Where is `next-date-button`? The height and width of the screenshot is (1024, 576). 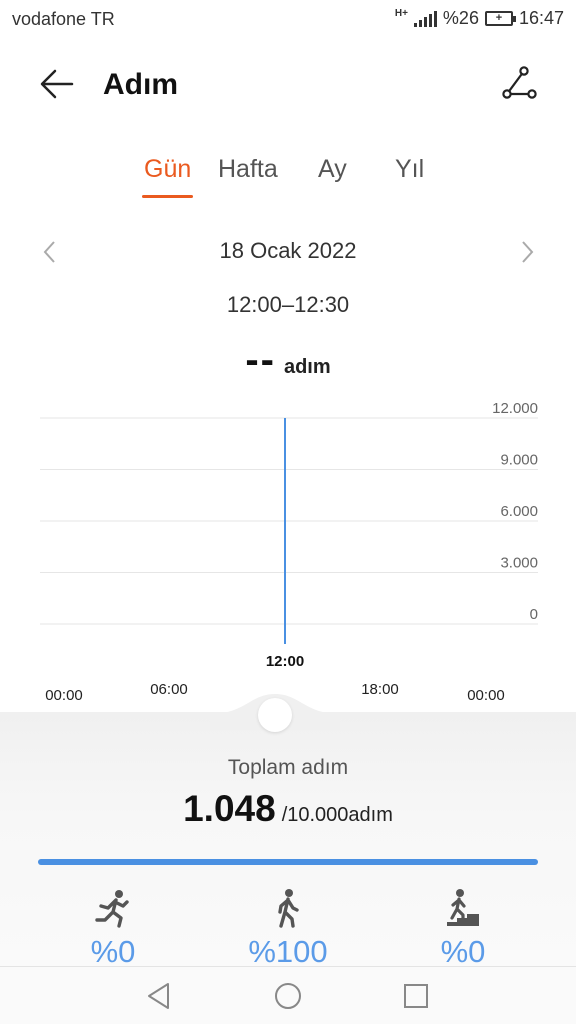 next-date-button is located at coordinates (527, 252).